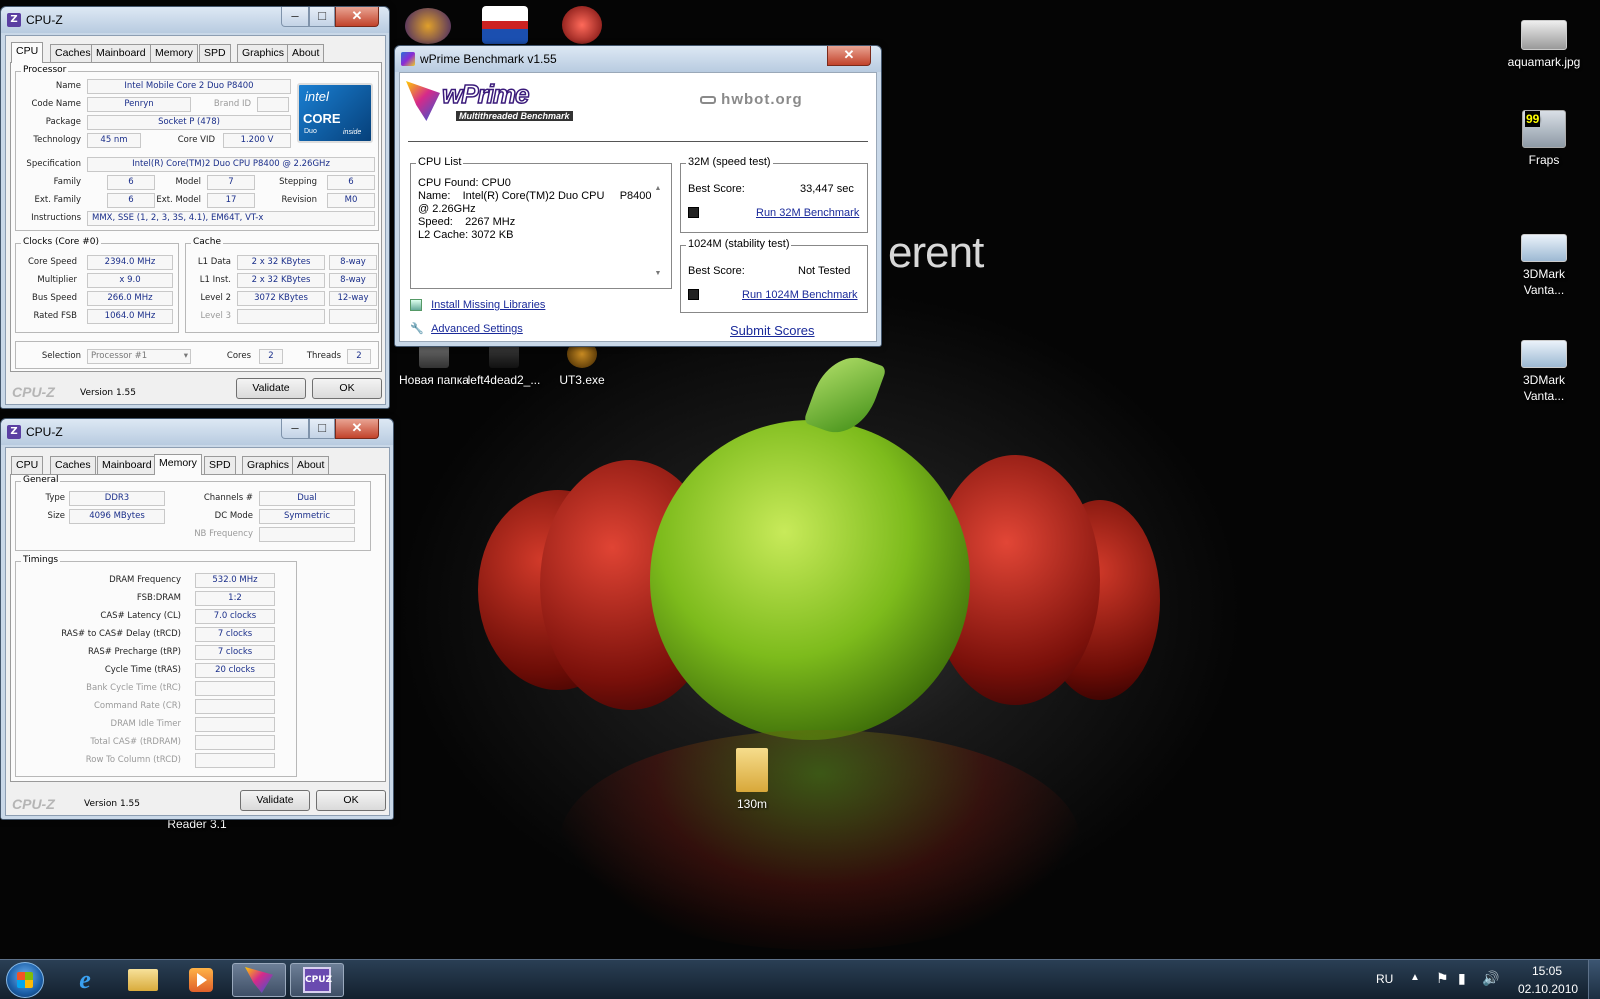 This screenshot has width=1600, height=999. What do you see at coordinates (1462, 978) in the screenshot?
I see `power-icon: ▮` at bounding box center [1462, 978].